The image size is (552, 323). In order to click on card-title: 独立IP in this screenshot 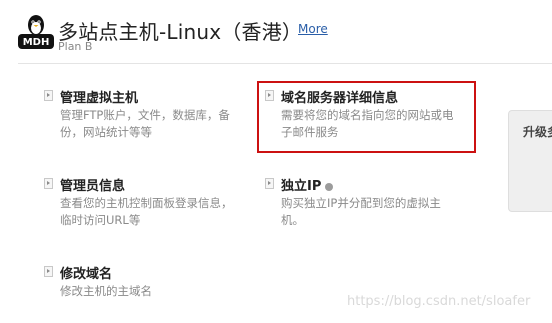, I will do `click(307, 184)`.